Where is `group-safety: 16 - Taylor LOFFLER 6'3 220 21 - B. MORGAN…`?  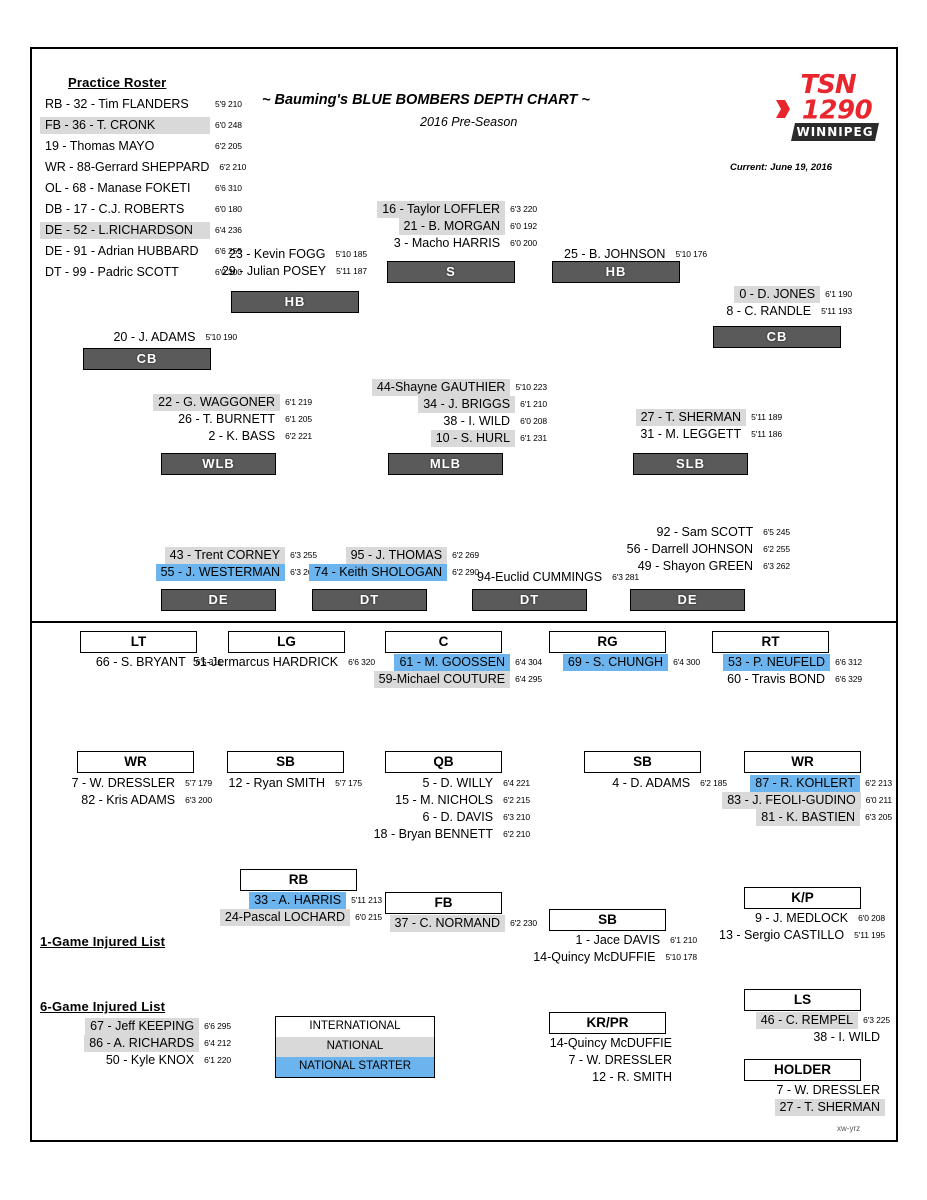 group-safety: 16 - Taylor LOFFLER 6'3 220 21 - B. MORGAN… is located at coordinates (457, 226).